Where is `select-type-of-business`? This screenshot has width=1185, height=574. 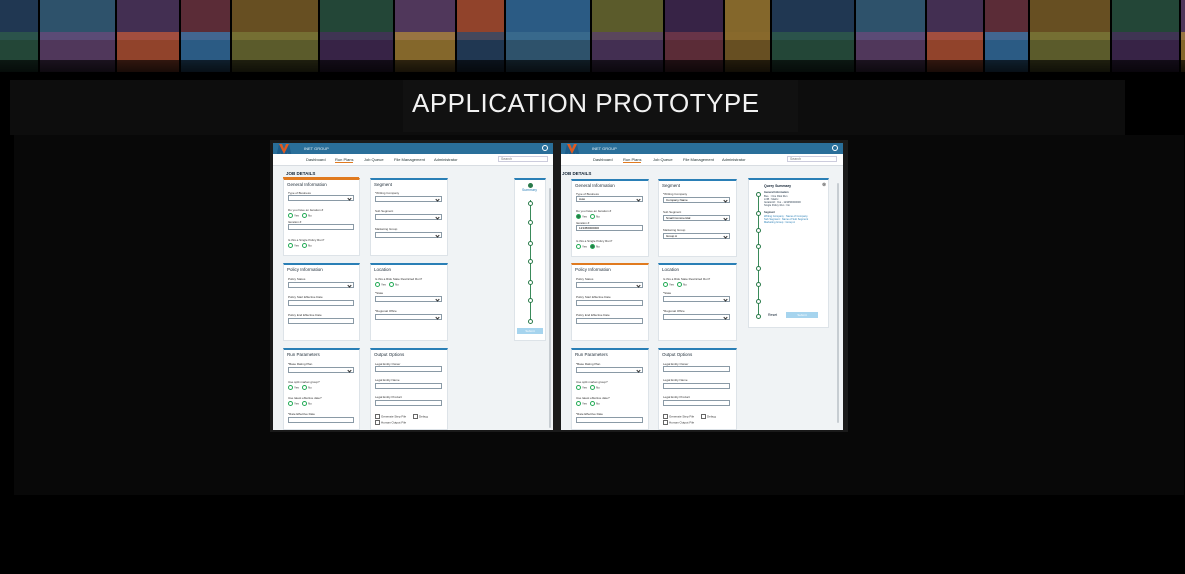
select-type-of-business is located at coordinates (321, 198).